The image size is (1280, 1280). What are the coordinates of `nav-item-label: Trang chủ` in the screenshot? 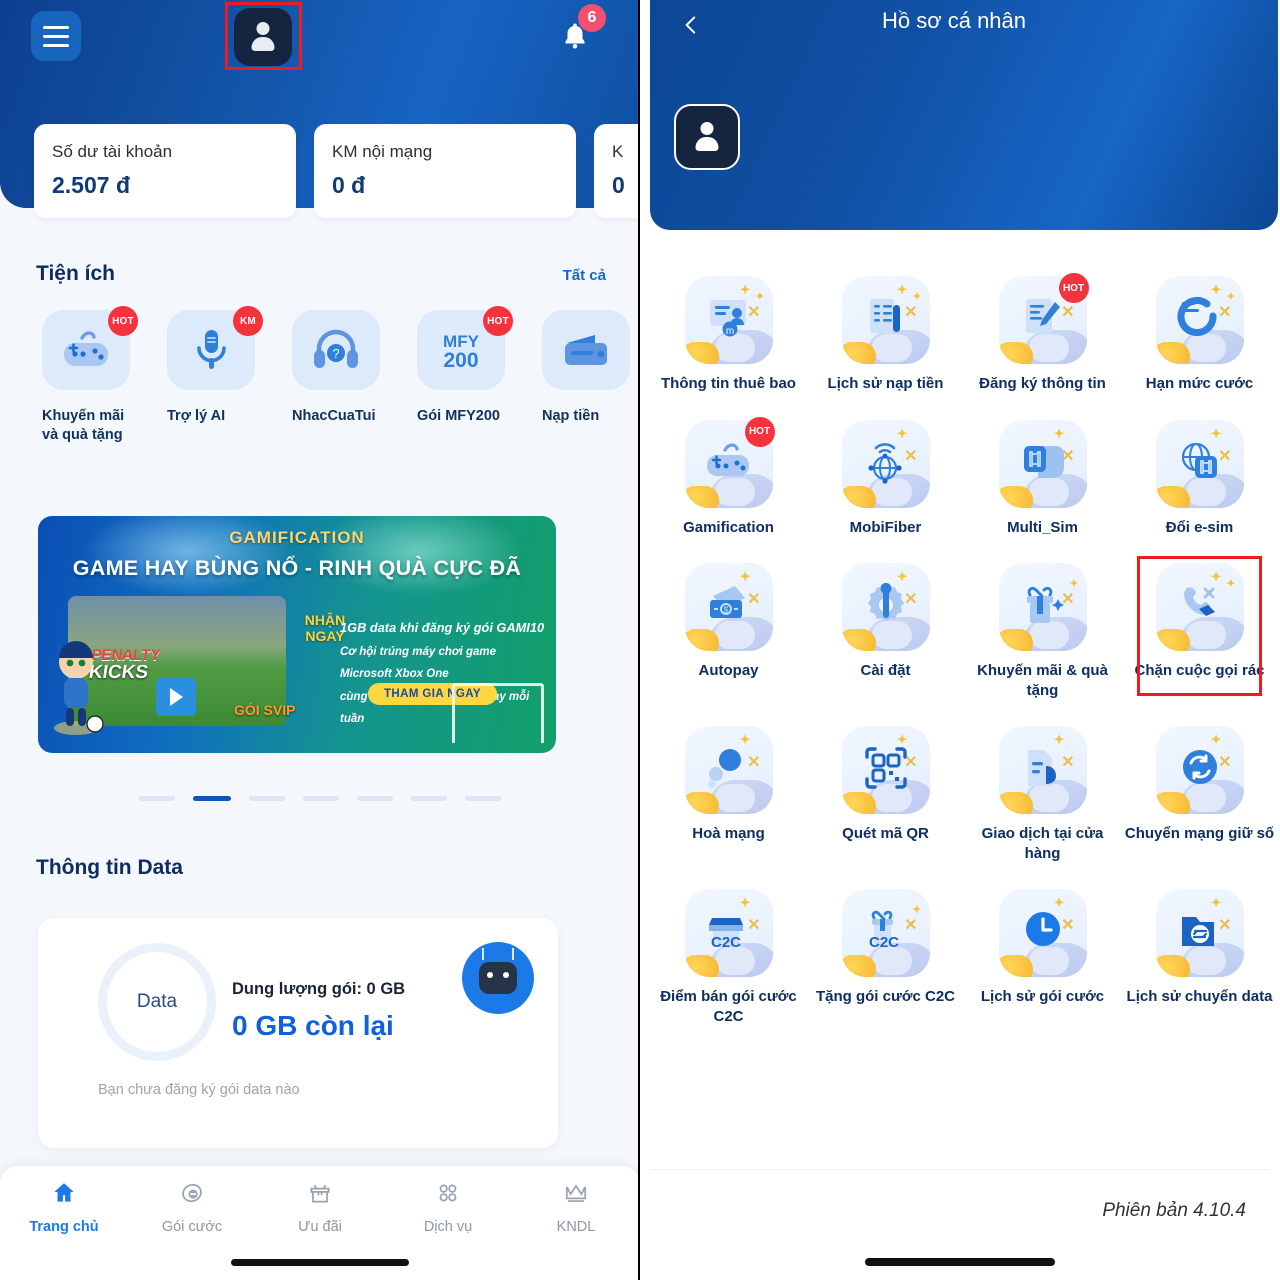 It's located at (64, 1227).